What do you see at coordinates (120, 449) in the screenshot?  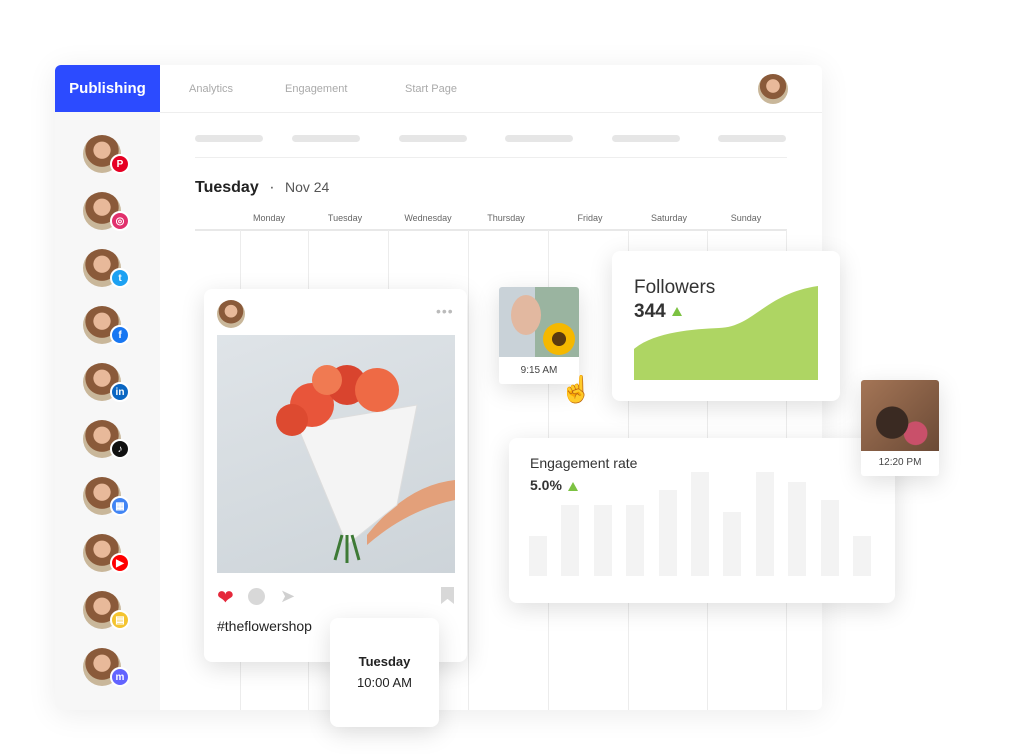 I see `tiktok-icon: ♪` at bounding box center [120, 449].